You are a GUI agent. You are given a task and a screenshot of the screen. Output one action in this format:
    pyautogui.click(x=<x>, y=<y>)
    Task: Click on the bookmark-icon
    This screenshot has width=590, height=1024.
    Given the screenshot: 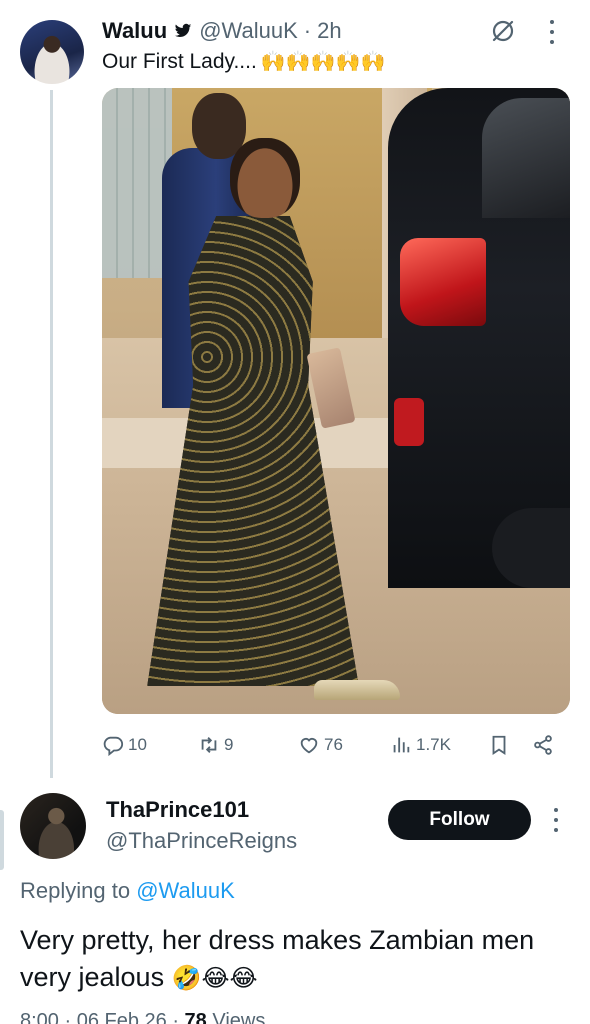 What is the action you would take?
    pyautogui.click(x=499, y=745)
    